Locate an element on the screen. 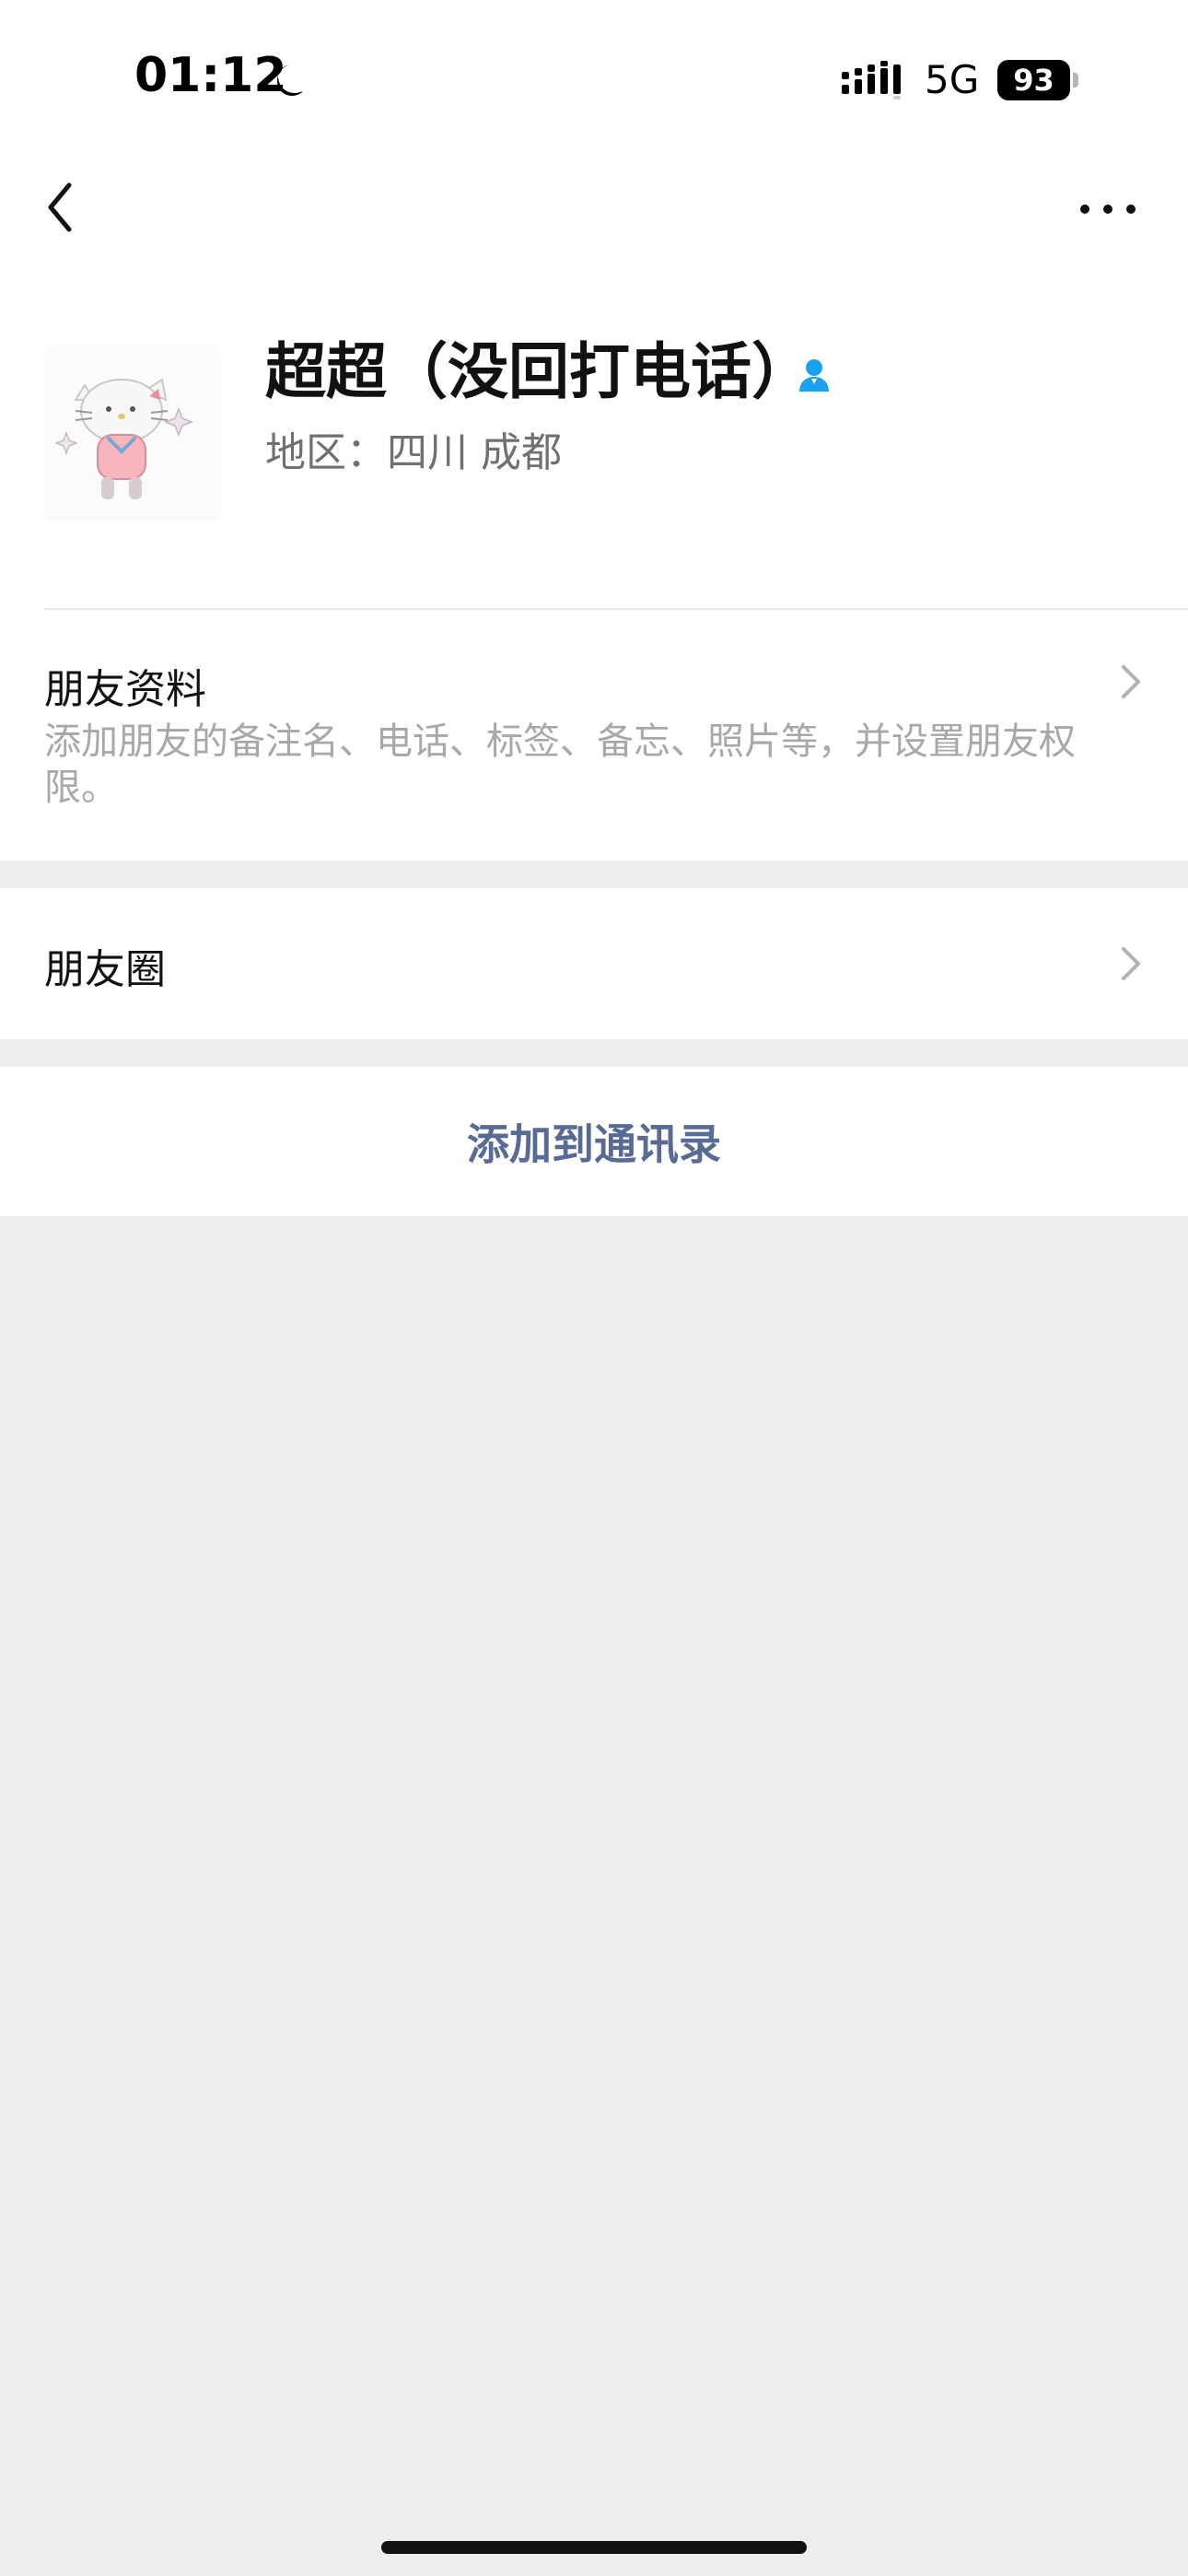 This screenshot has height=2576, width=1188. network-label: 5G is located at coordinates (952, 79).